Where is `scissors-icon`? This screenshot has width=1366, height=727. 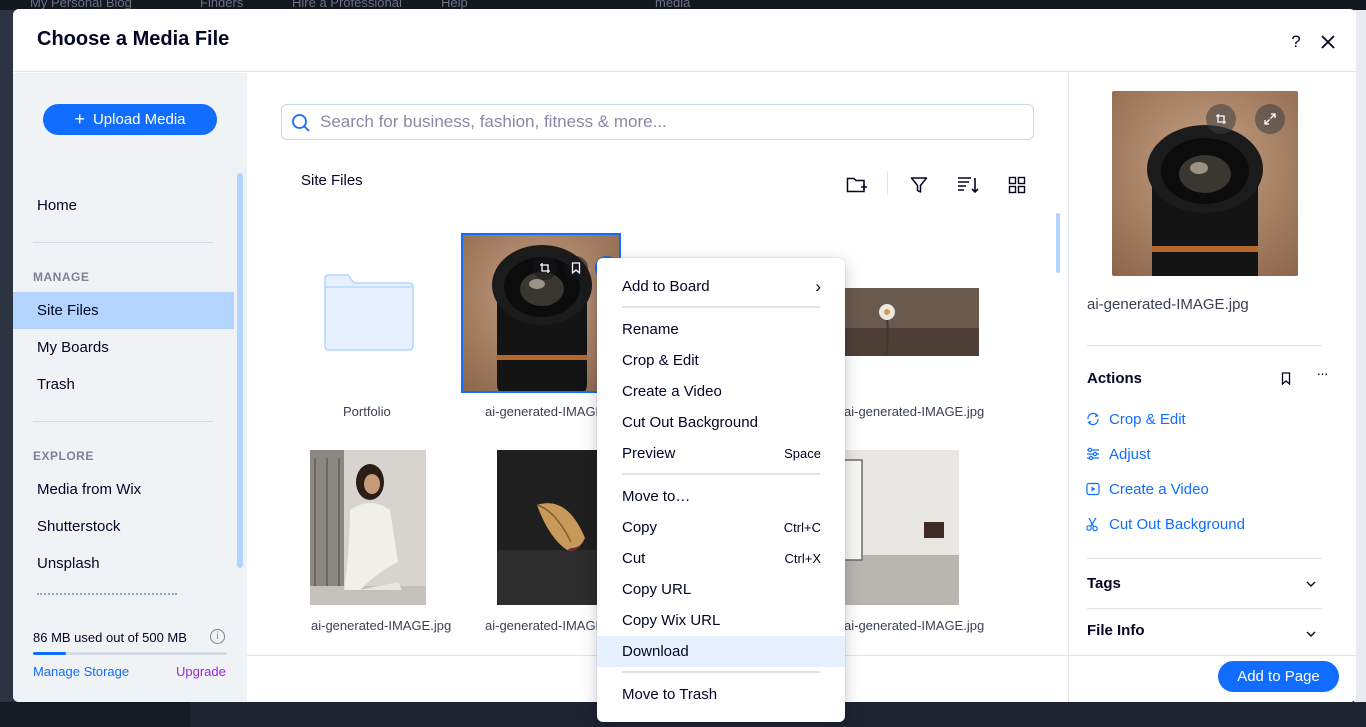 scissors-icon is located at coordinates (1093, 524).